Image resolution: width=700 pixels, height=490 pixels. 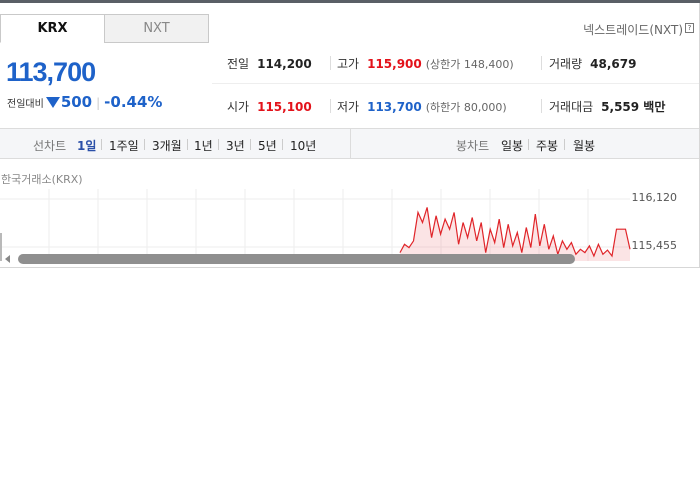 What do you see at coordinates (284, 107) in the screenshot?
I see `stat-value: 115,100` at bounding box center [284, 107].